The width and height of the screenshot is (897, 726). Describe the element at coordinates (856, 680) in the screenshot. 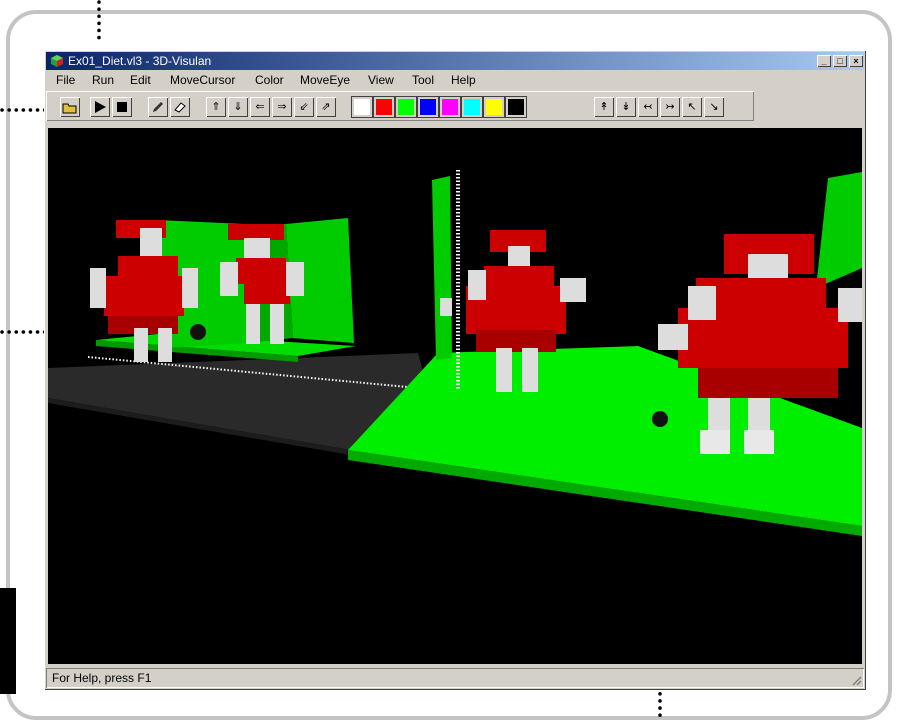

I see `resize-grip-icon` at that location.